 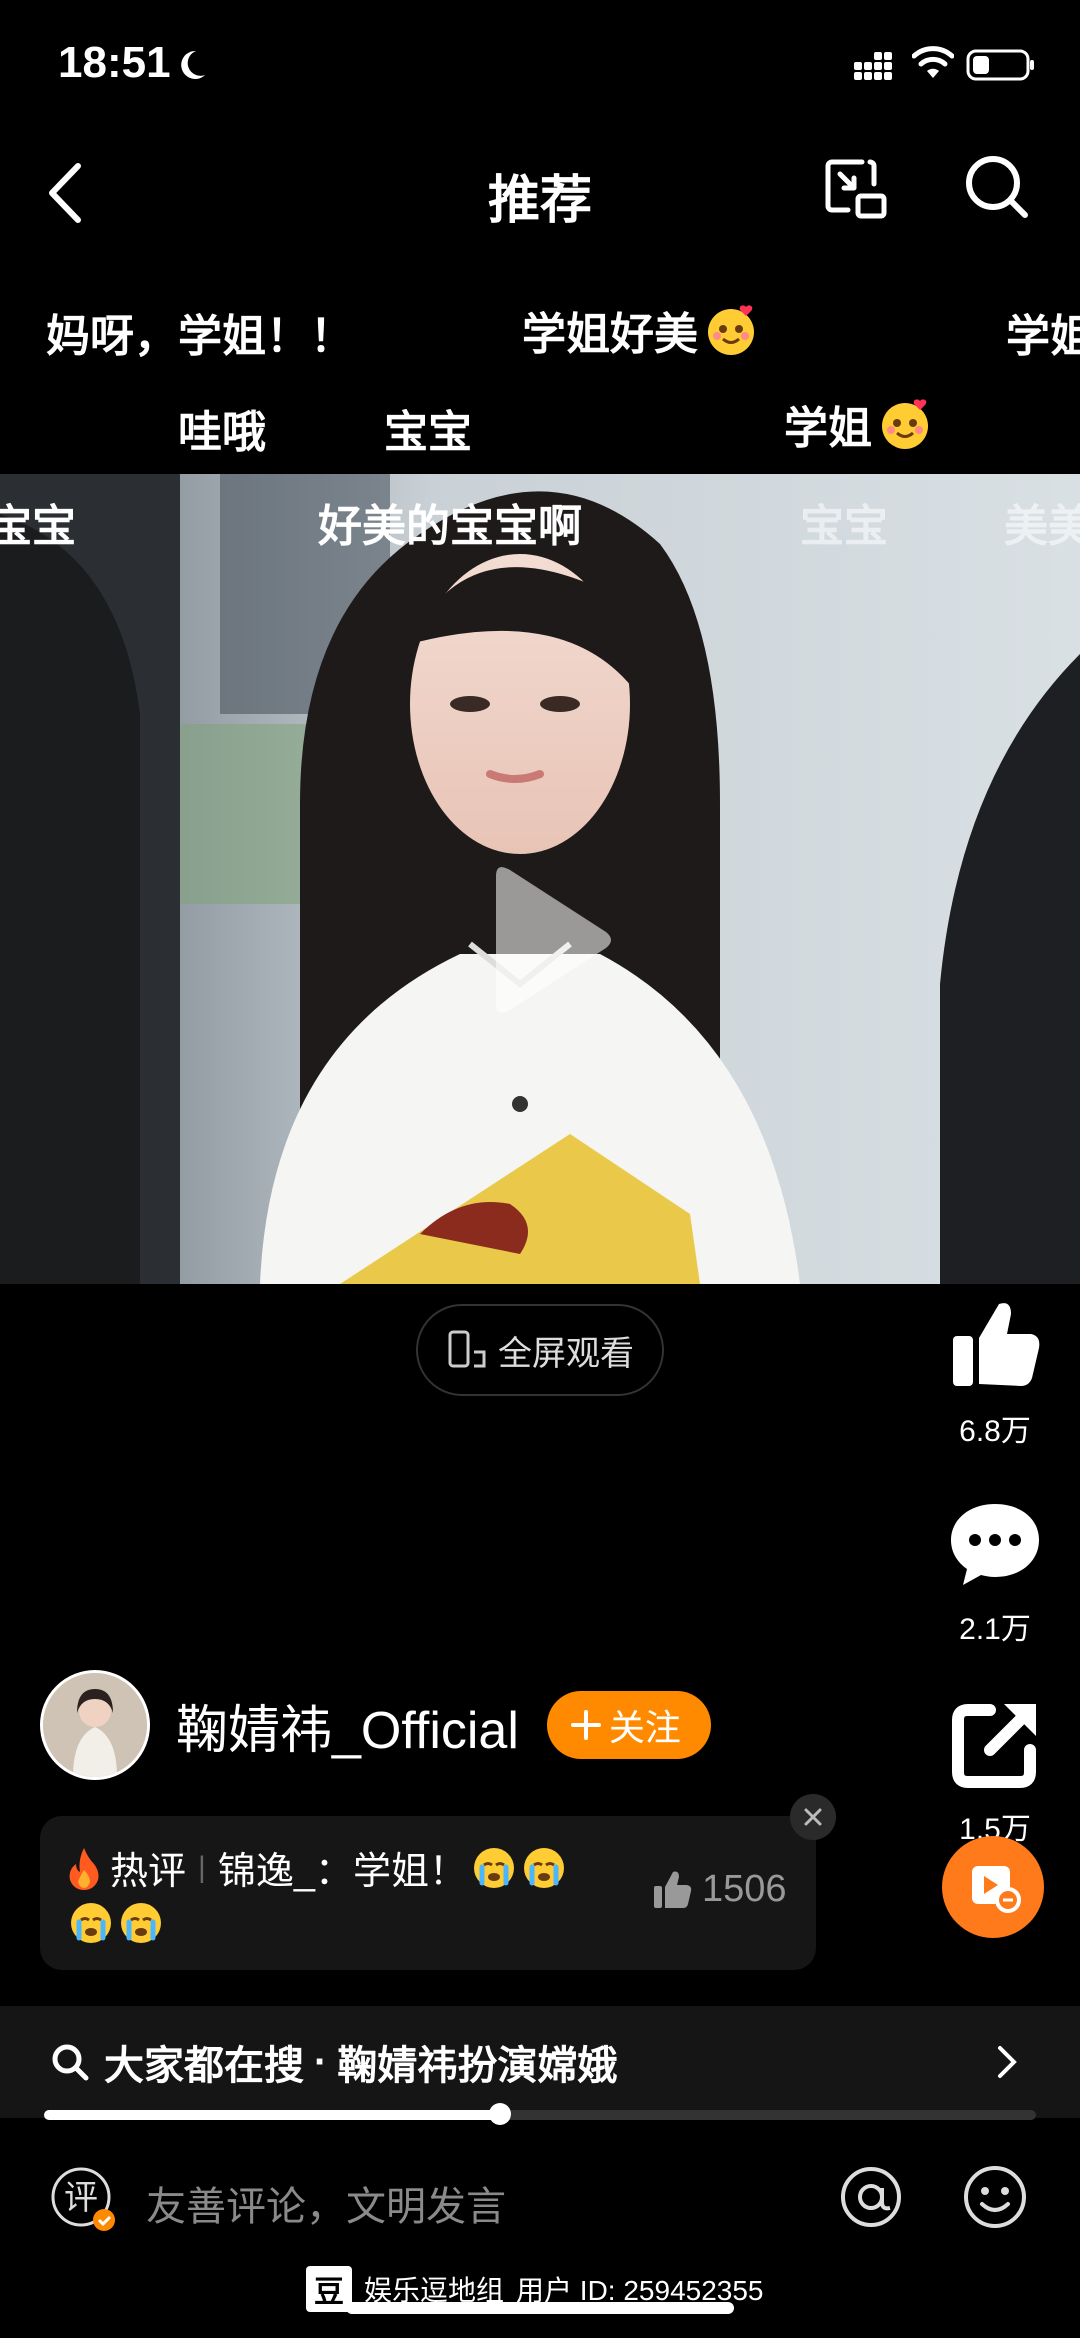 I want to click on rotate-screen-icon, so click(x=467, y=1349).